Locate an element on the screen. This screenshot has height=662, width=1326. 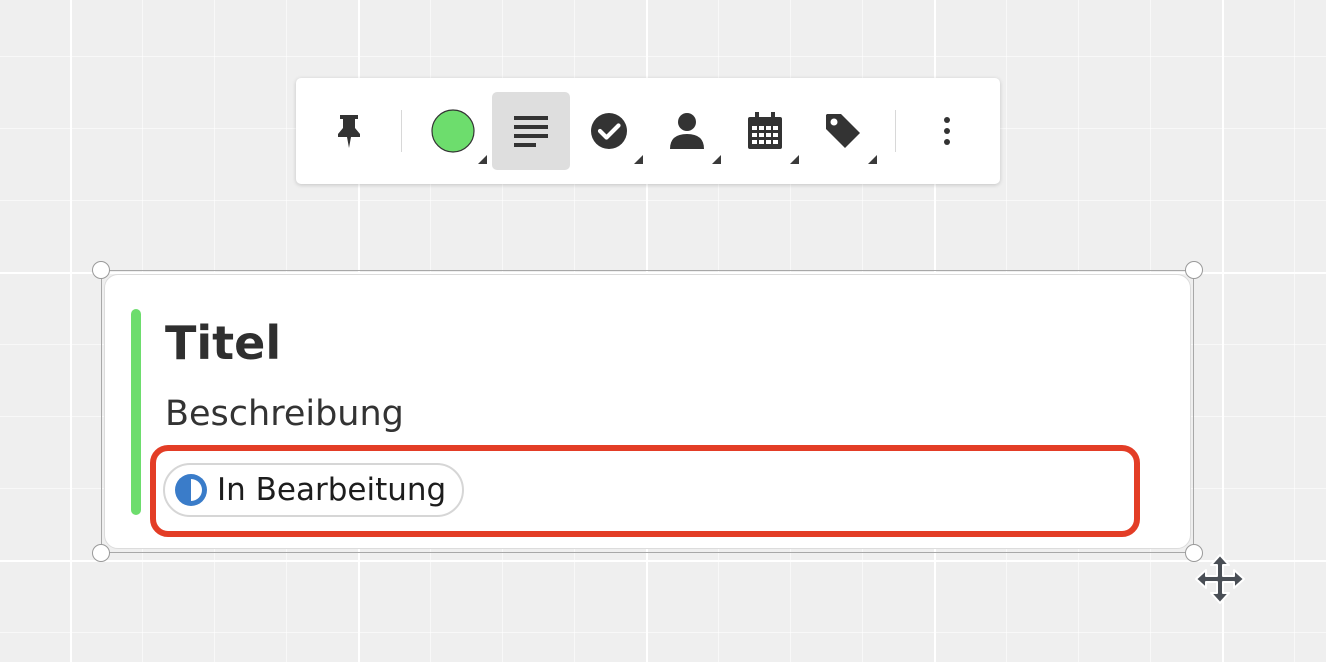
resize-handle-bottom-left is located at coordinates (101, 553).